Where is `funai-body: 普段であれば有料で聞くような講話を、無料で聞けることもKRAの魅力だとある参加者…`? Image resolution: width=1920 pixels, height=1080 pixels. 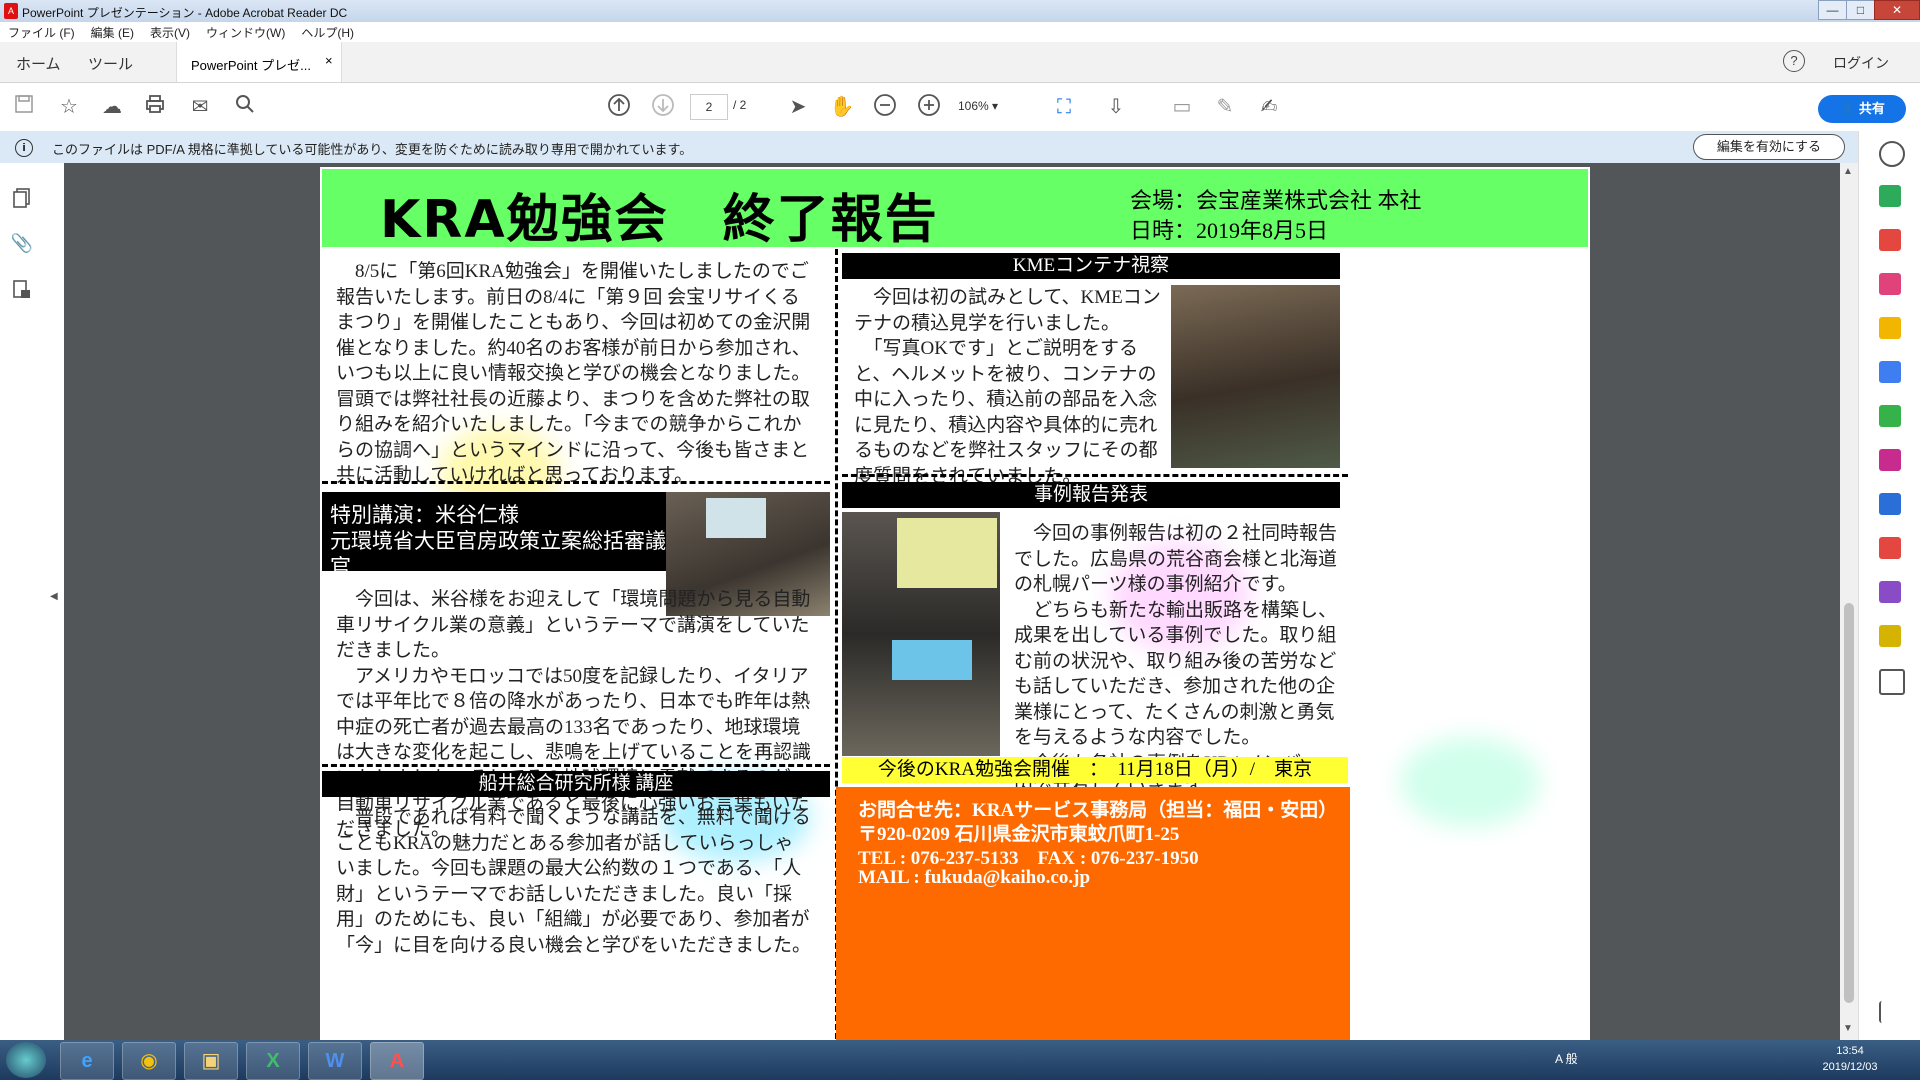 funai-body: 普段であれば有料で聞くような講話を、無料で聞けることもKRAの魅力だとある参加者… is located at coordinates (574, 881).